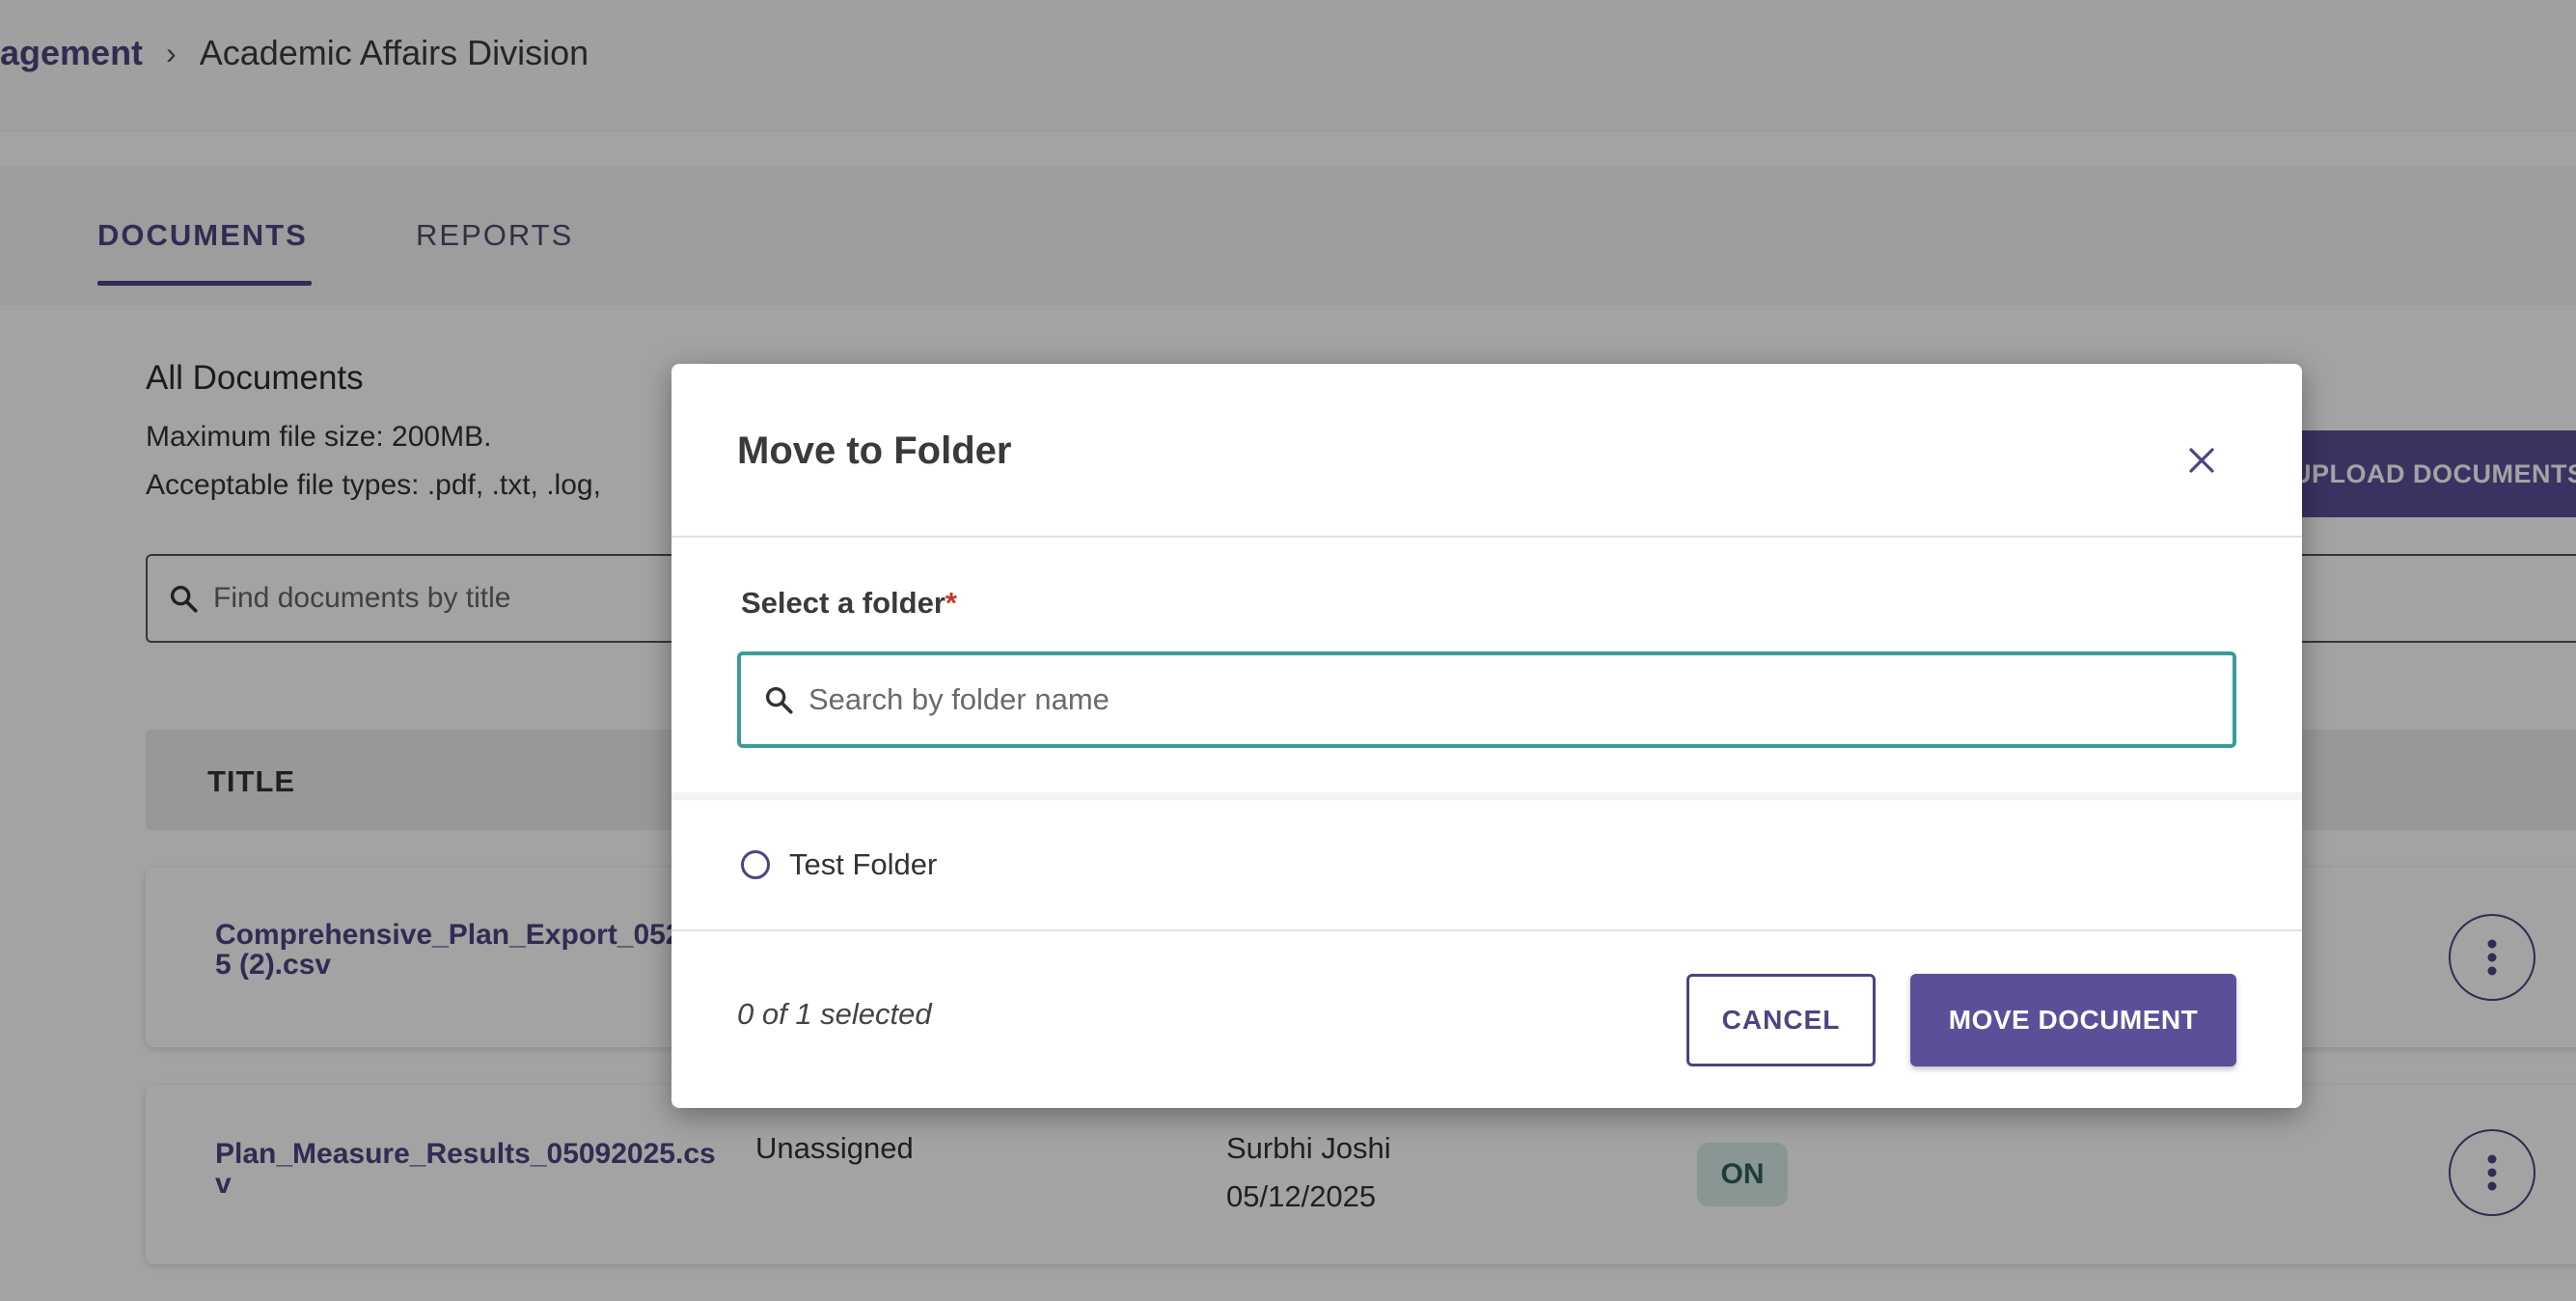  I want to click on folder-search-field, so click(1486, 699).